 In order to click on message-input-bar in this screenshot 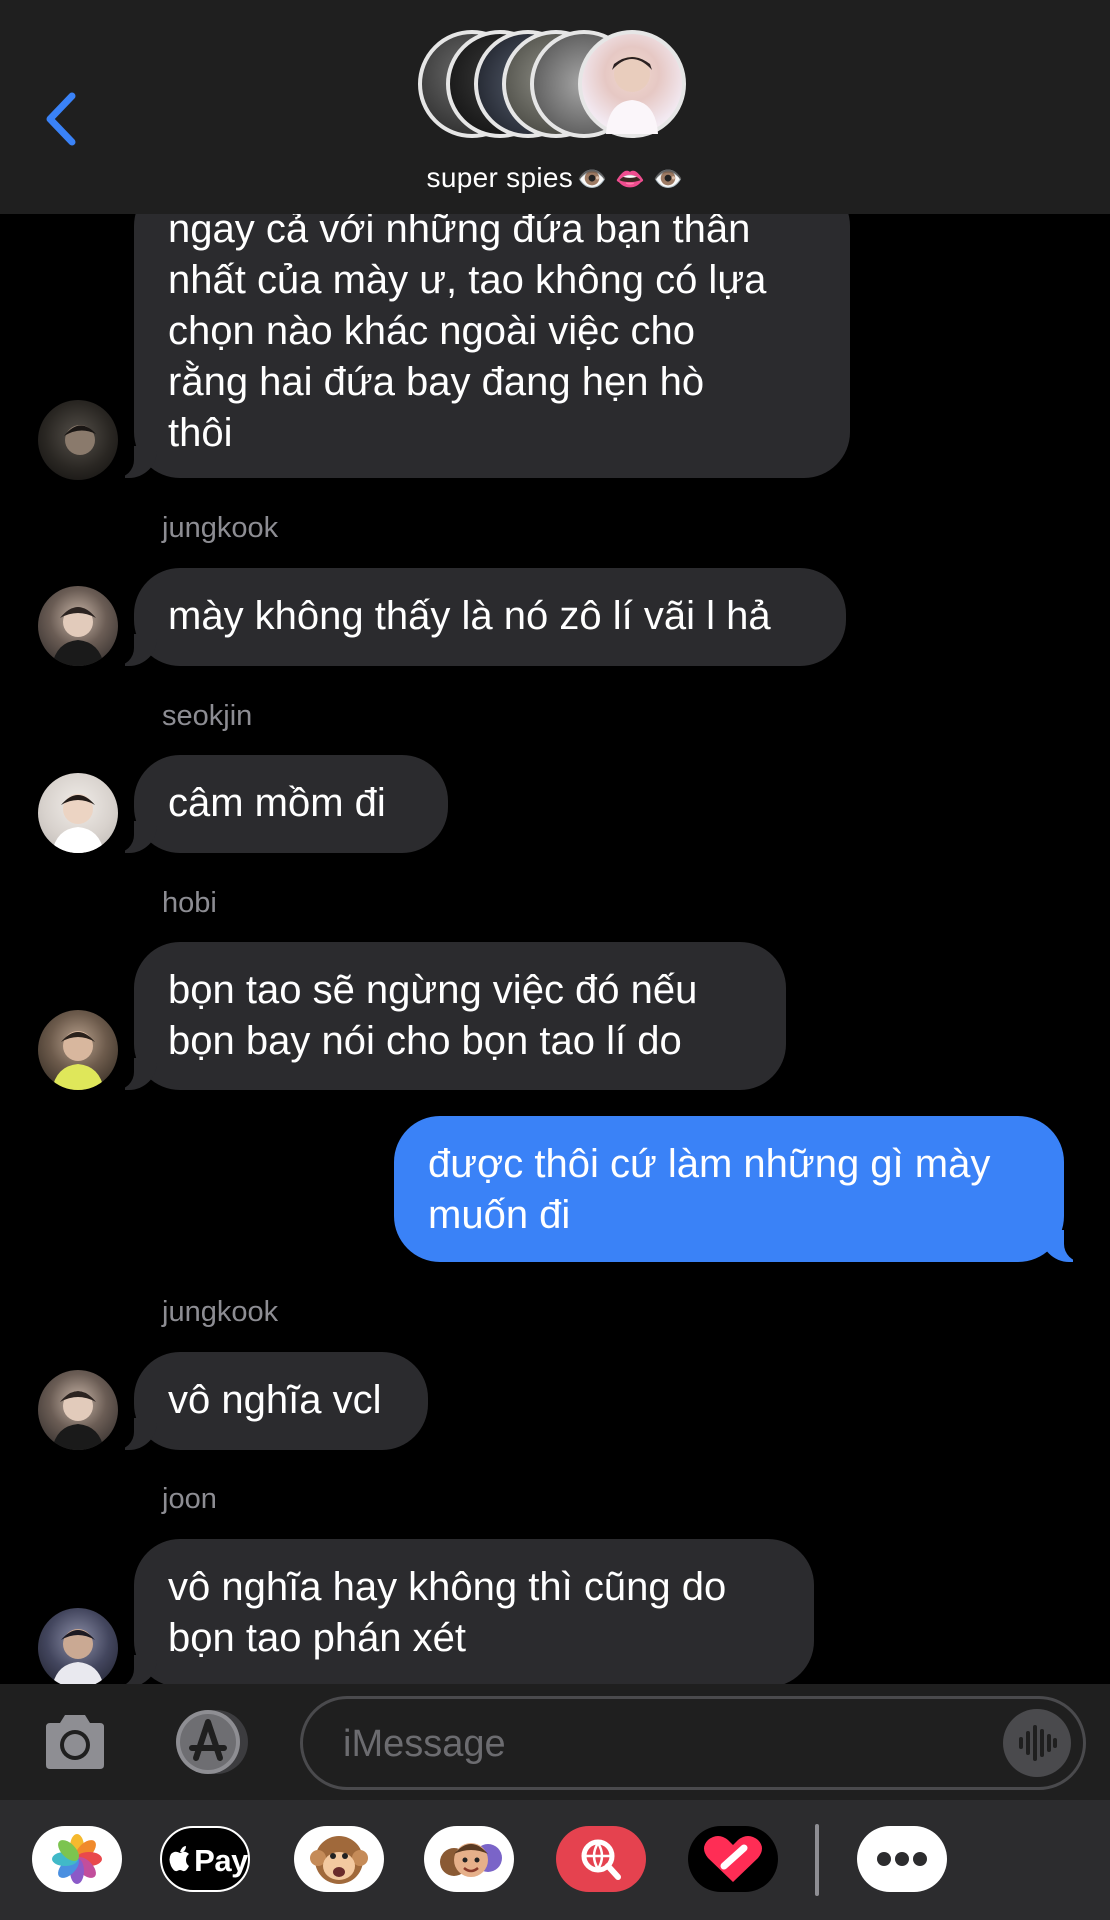, I will do `click(555, 1742)`.